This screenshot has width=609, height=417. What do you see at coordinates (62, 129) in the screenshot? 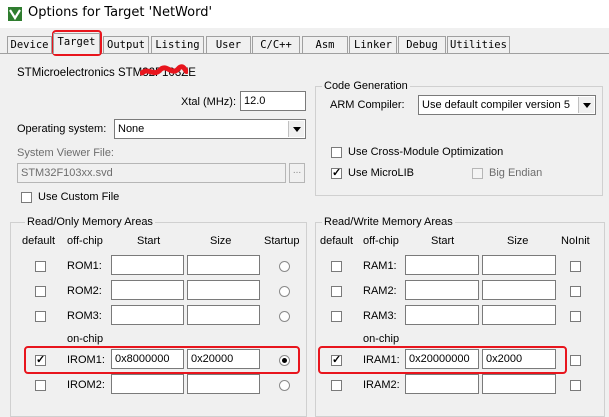
I see `os-label: Operating system:` at bounding box center [62, 129].